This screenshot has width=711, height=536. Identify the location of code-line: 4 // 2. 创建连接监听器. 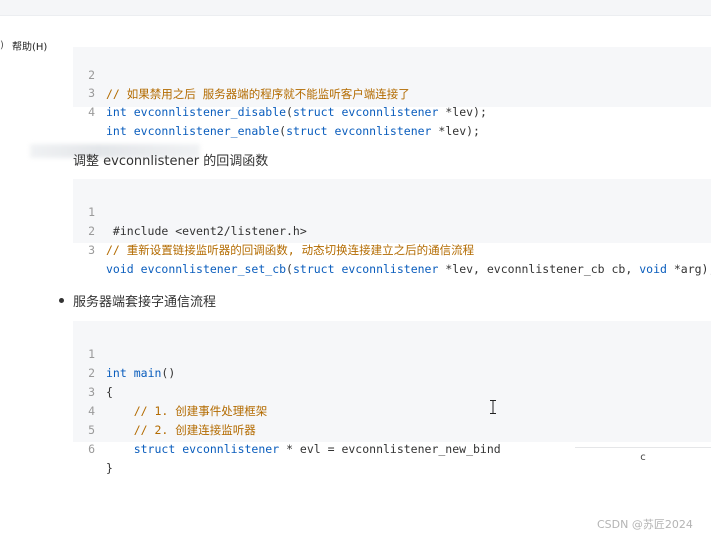
(164, 410).